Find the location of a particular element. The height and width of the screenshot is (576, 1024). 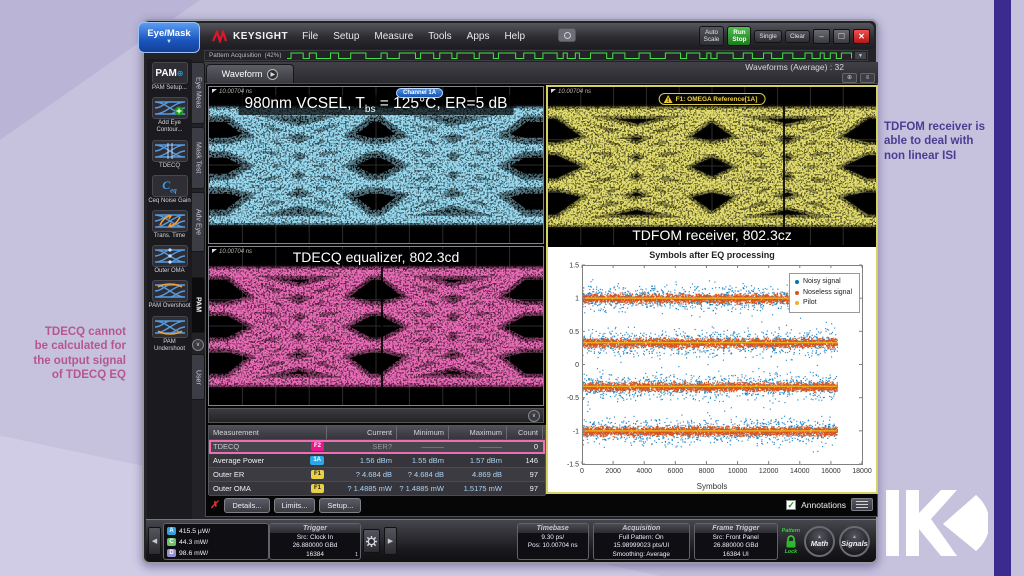

menu-apps: Apps is located at coordinates (478, 36).